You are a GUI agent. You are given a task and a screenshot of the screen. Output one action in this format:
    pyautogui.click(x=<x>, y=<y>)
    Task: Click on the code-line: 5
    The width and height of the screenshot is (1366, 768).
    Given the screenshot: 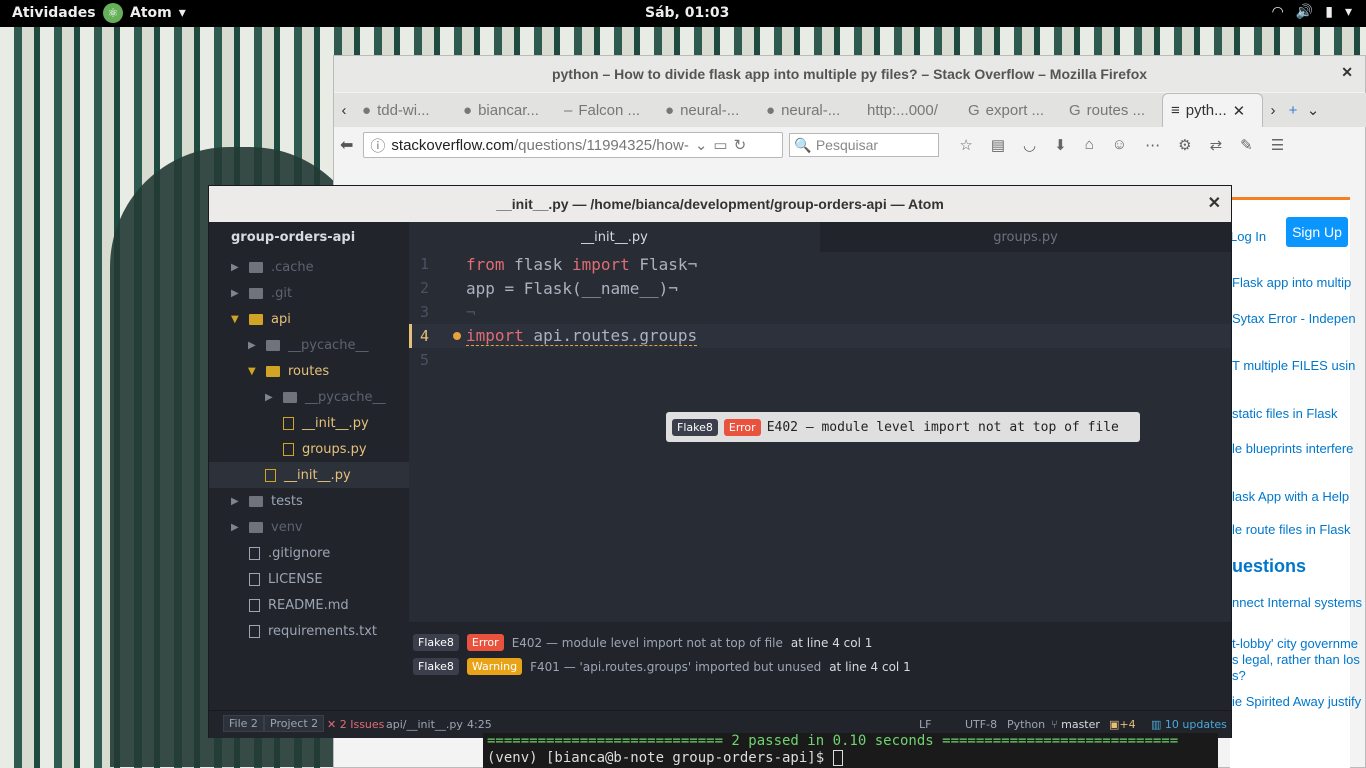 What is the action you would take?
    pyautogui.click(x=424, y=360)
    